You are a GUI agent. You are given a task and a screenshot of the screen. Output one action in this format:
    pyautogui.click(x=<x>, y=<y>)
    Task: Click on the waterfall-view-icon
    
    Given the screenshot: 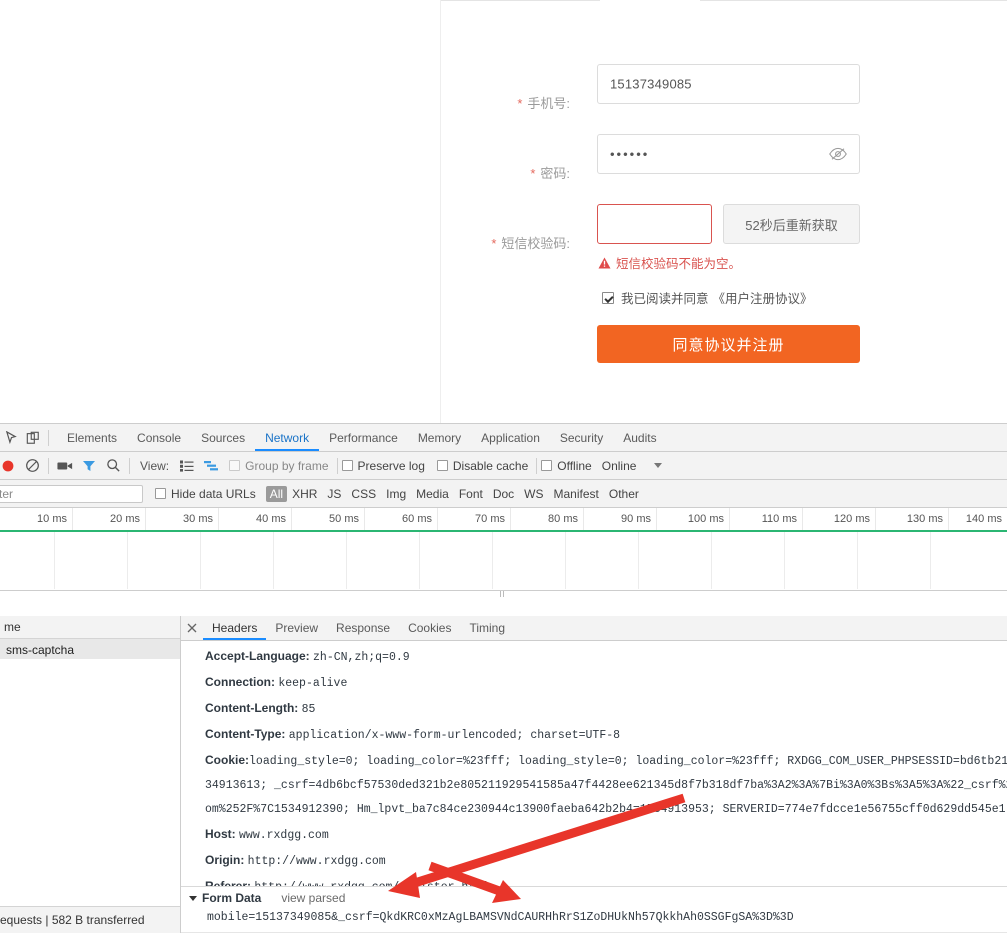 What is the action you would take?
    pyautogui.click(x=211, y=466)
    